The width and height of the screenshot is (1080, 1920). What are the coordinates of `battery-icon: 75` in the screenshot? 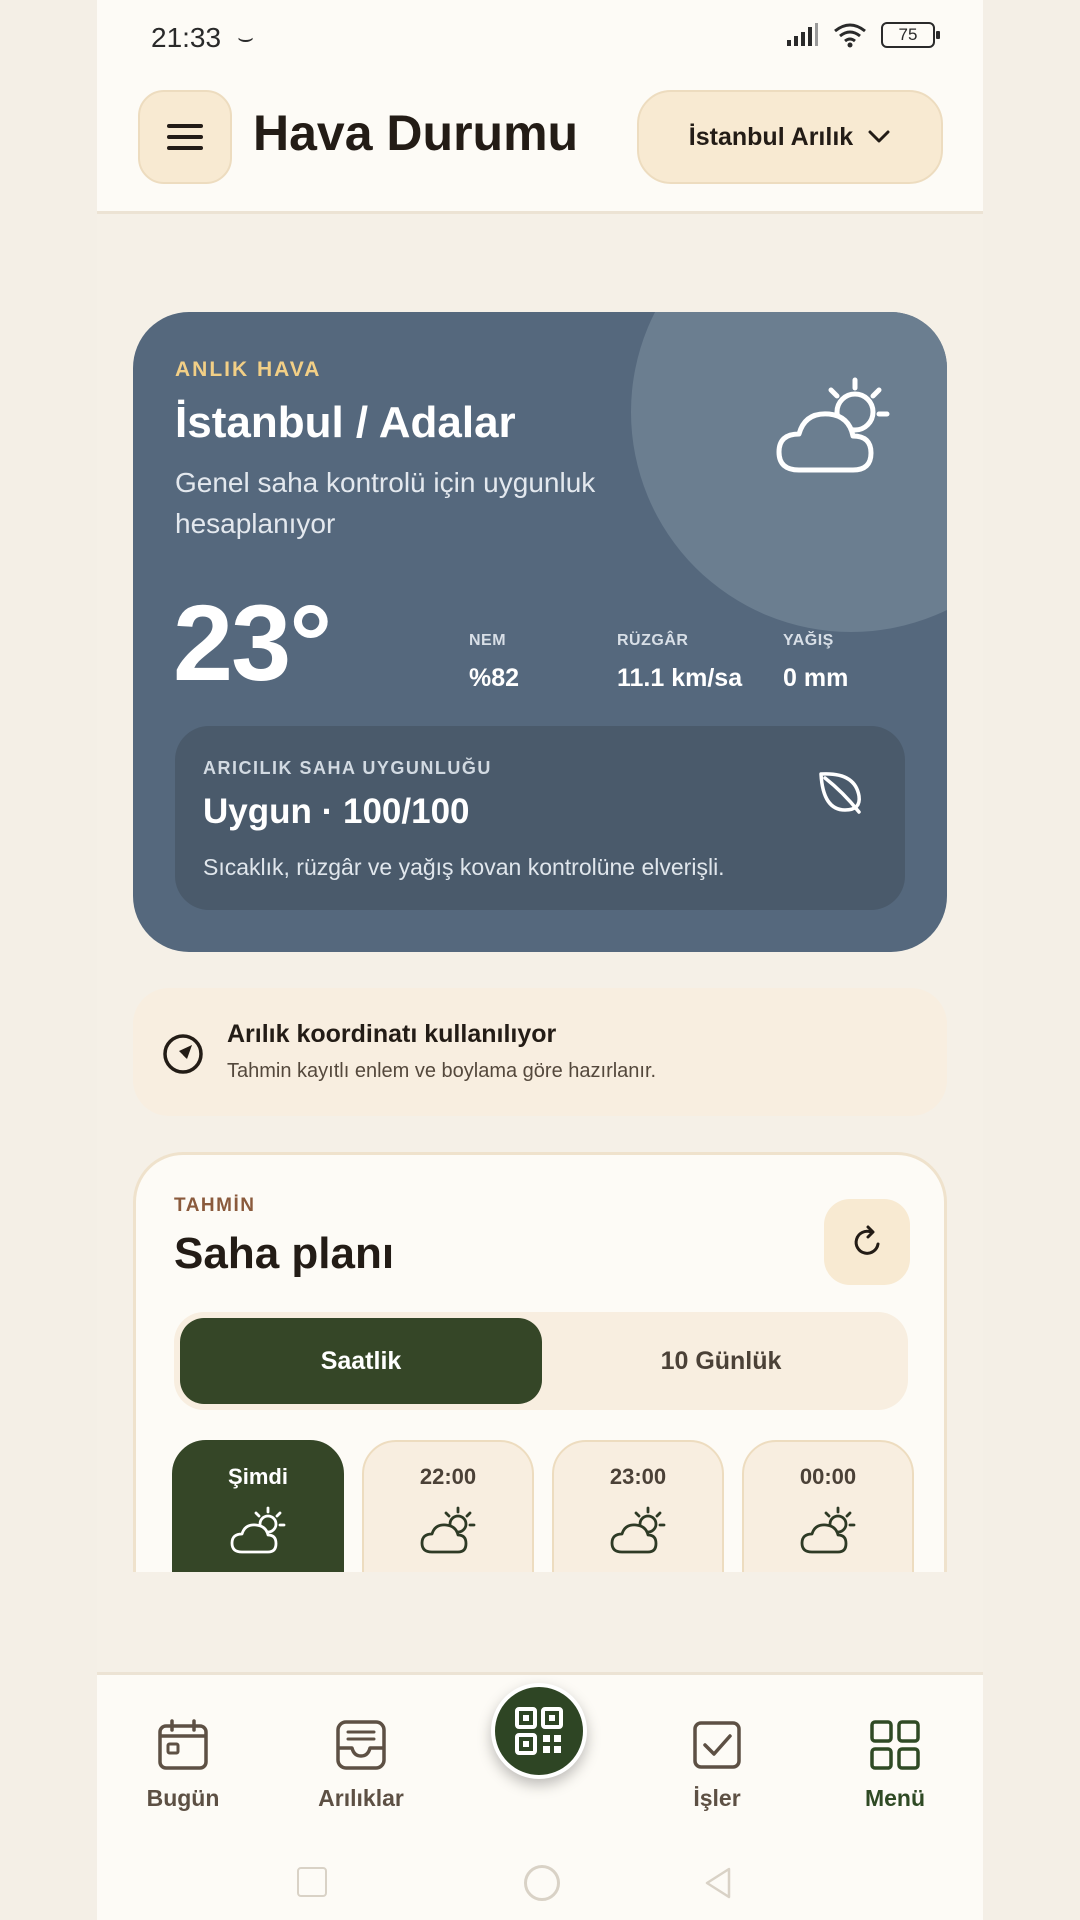 It's located at (910, 35).